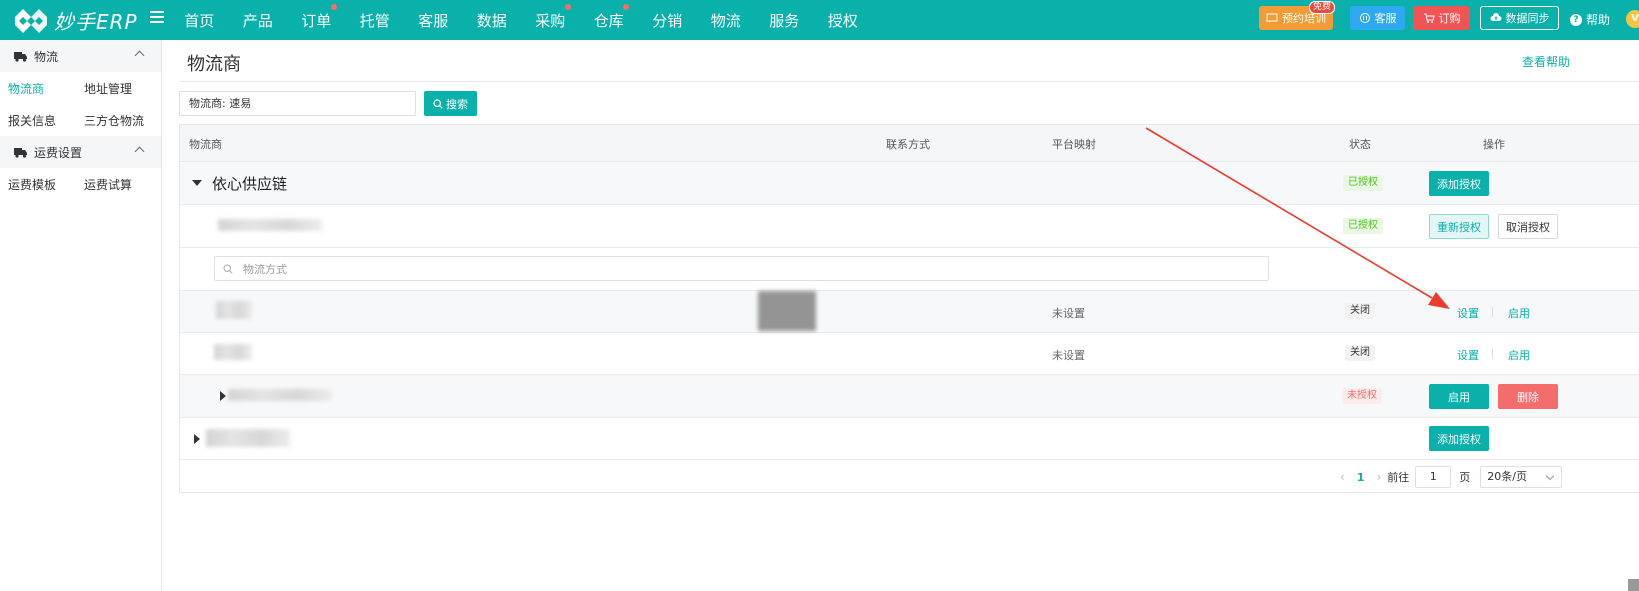  Describe the element at coordinates (909, 226) in the screenshot. I see `table-row-account: 已授权 重新授权 取消授权` at that location.